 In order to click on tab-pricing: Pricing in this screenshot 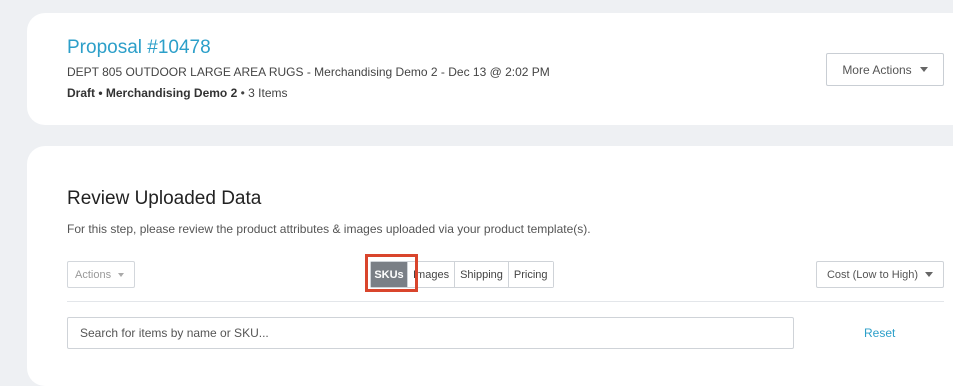, I will do `click(530, 274)`.